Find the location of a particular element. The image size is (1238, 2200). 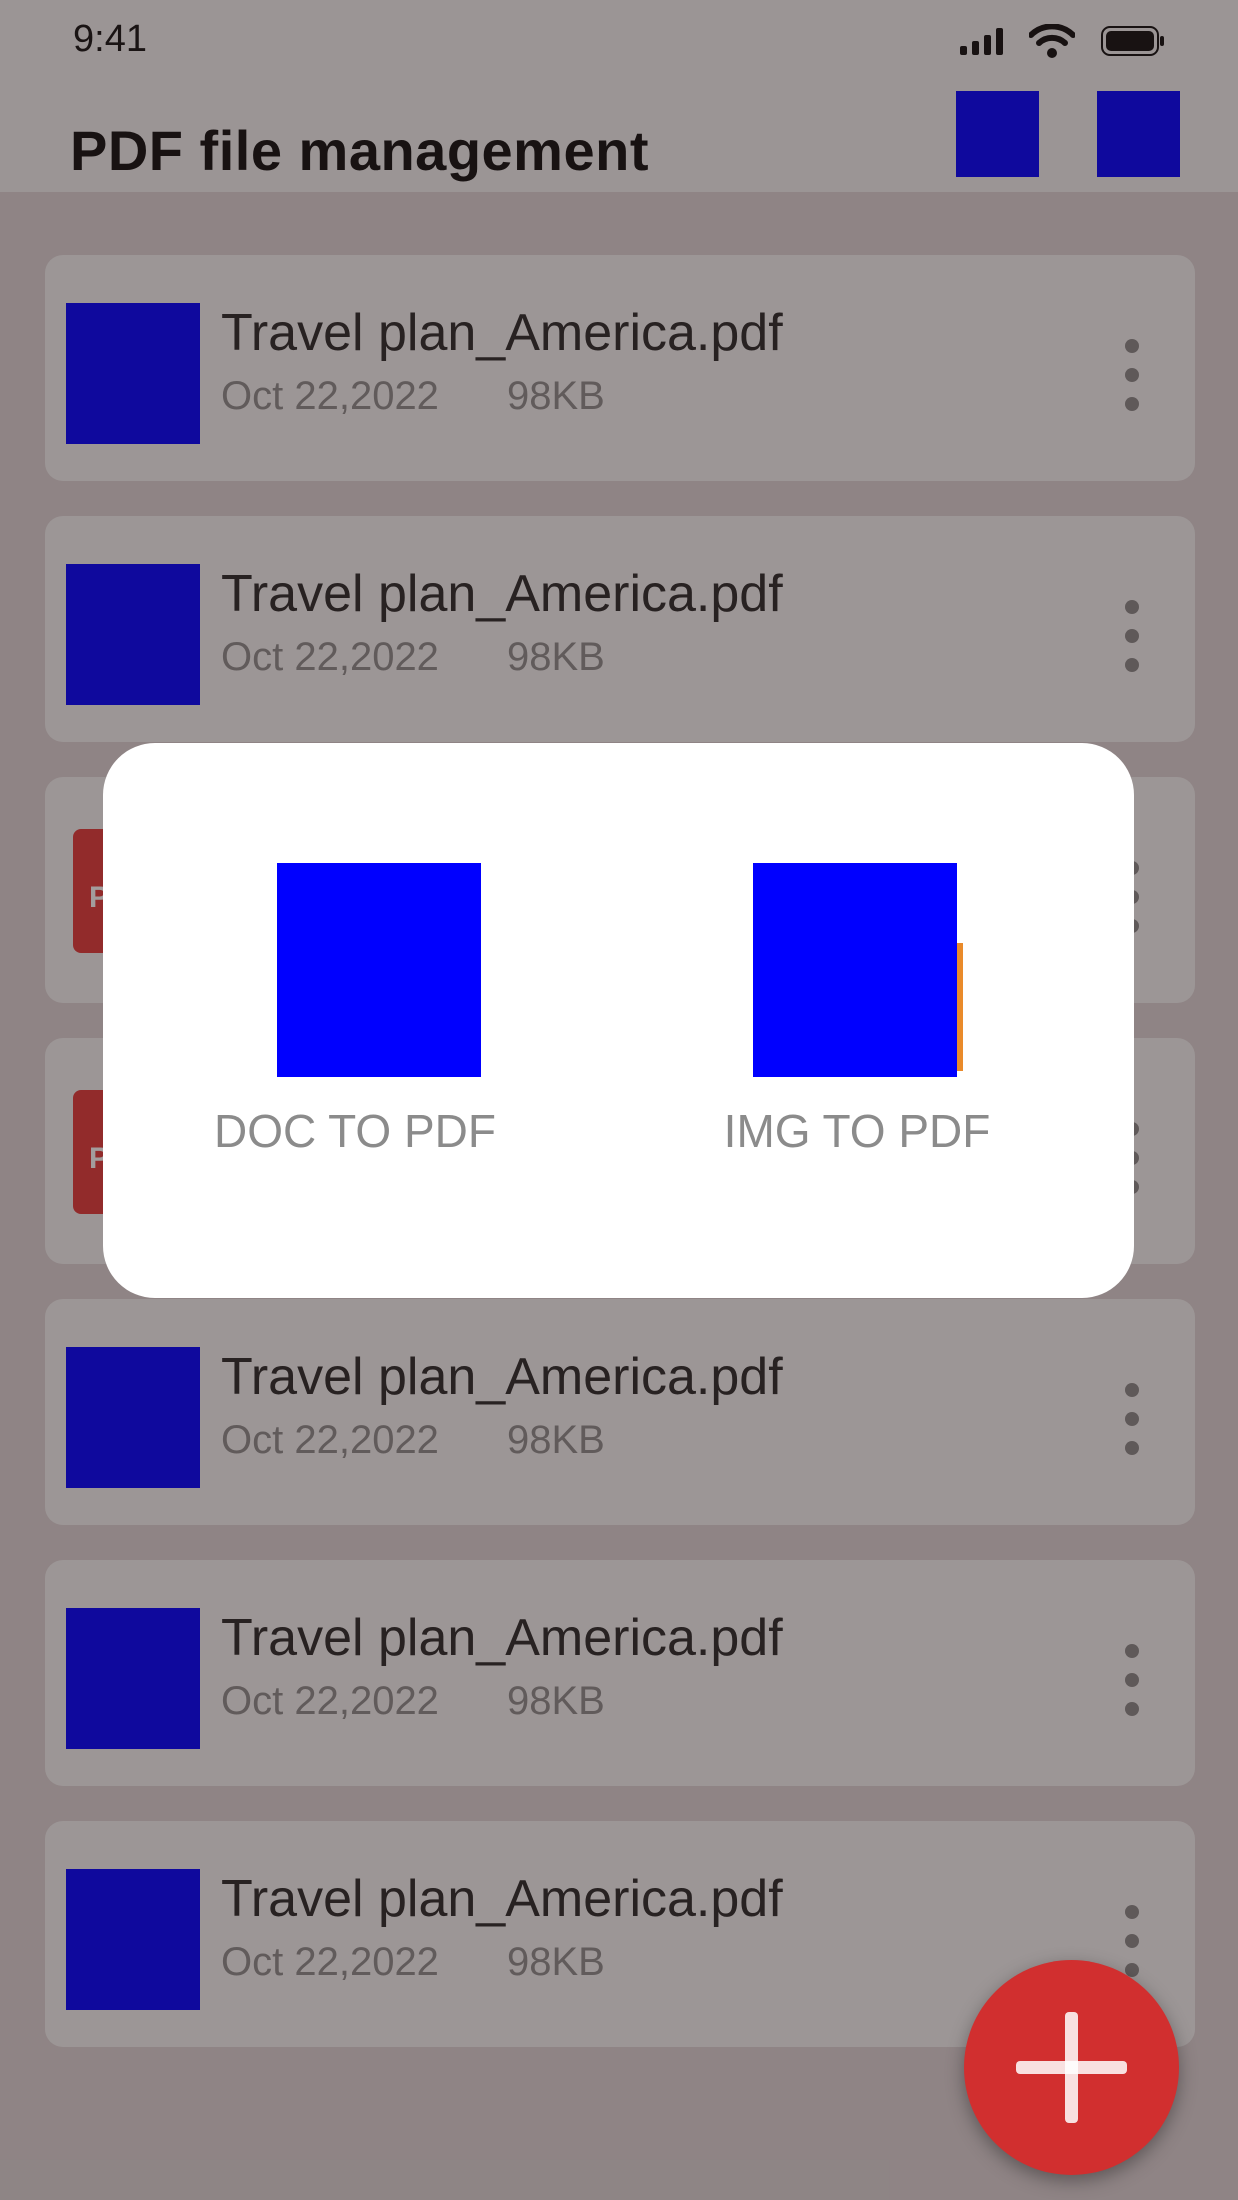

doc-to-pdf-label: DOC TO PDF is located at coordinates (355, 1131).